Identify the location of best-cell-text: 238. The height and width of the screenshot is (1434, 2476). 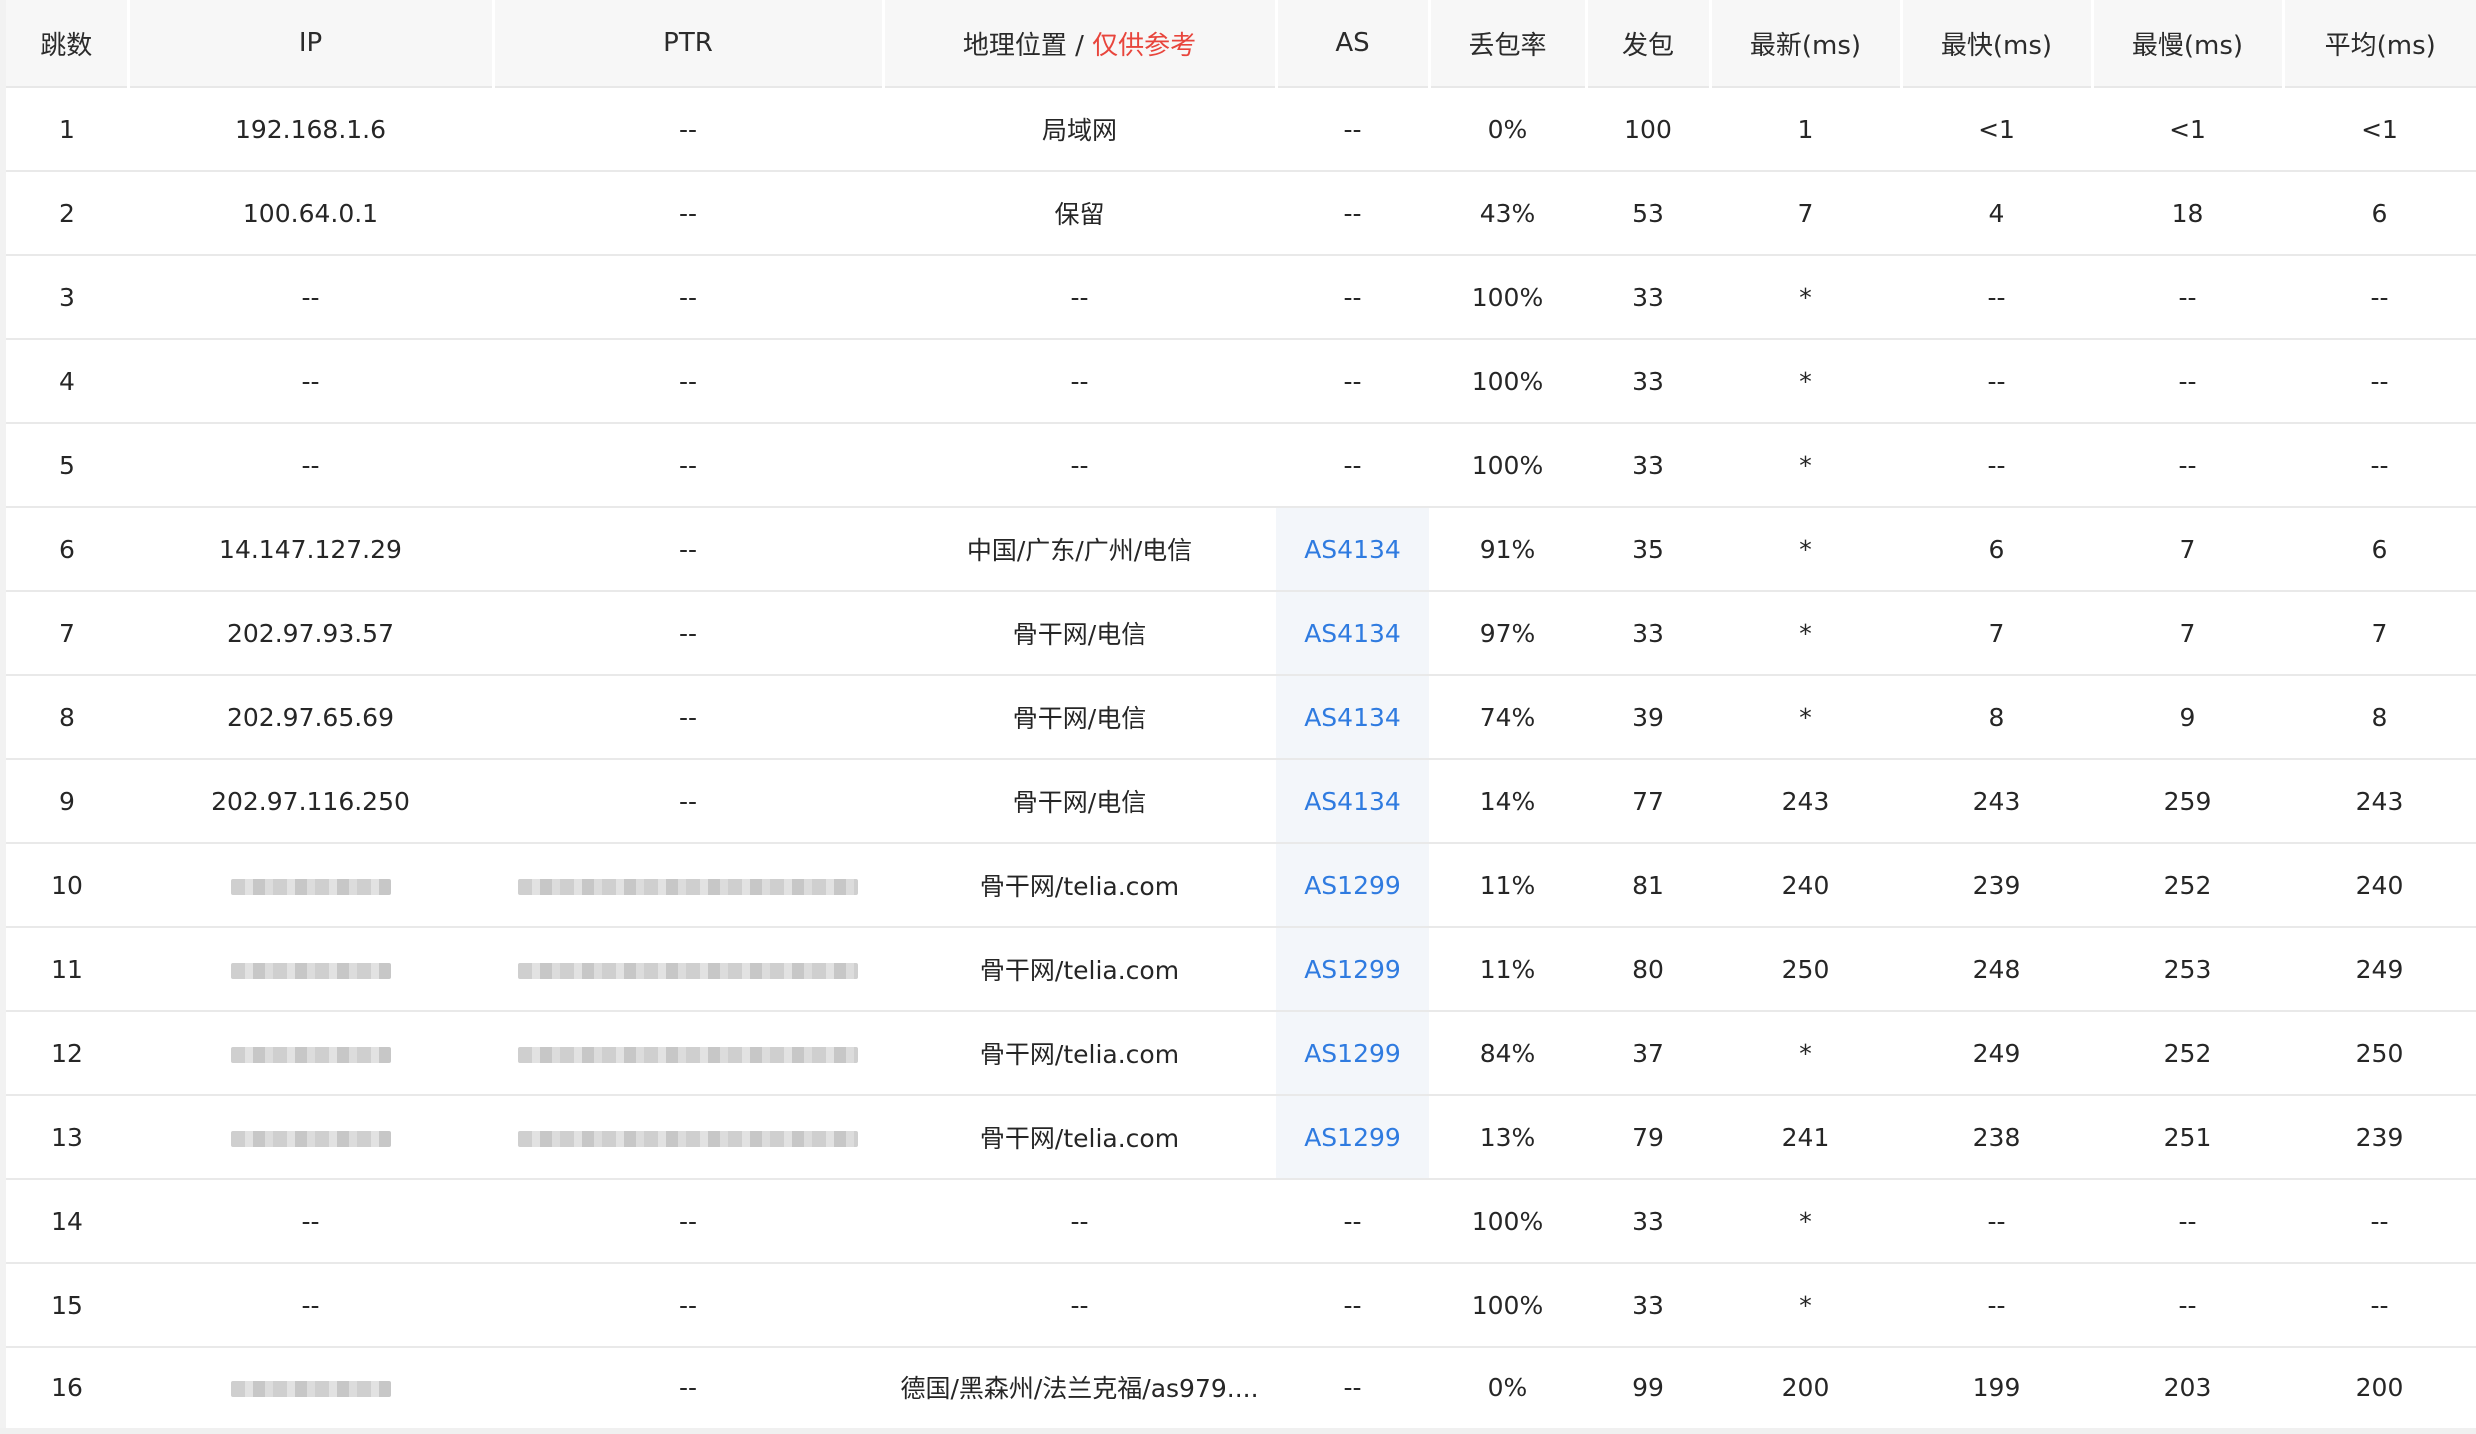
(1996, 1137).